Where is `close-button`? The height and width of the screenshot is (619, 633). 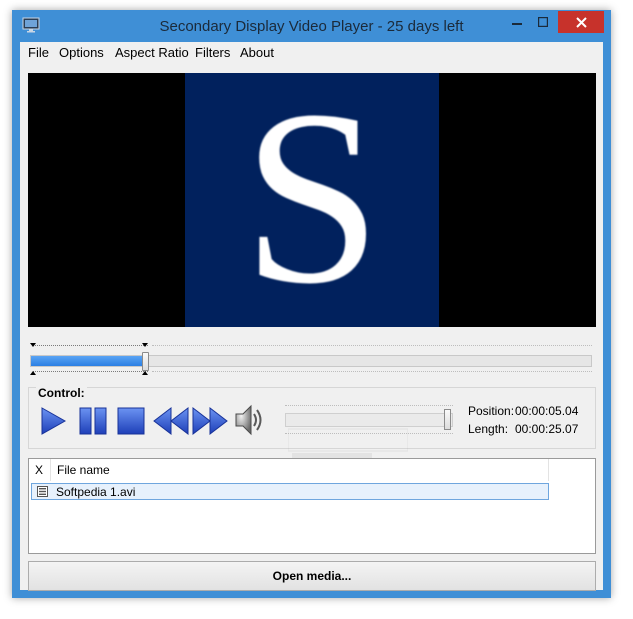
close-button is located at coordinates (581, 22).